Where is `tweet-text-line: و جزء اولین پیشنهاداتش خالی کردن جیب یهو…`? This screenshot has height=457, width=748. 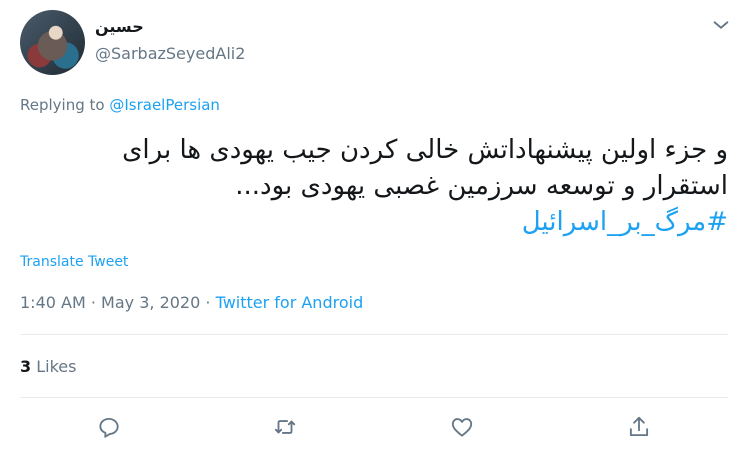 tweet-text-line: و جزء اولین پیشنهاداتش خالی کردن جیب یهو… is located at coordinates (425, 150).